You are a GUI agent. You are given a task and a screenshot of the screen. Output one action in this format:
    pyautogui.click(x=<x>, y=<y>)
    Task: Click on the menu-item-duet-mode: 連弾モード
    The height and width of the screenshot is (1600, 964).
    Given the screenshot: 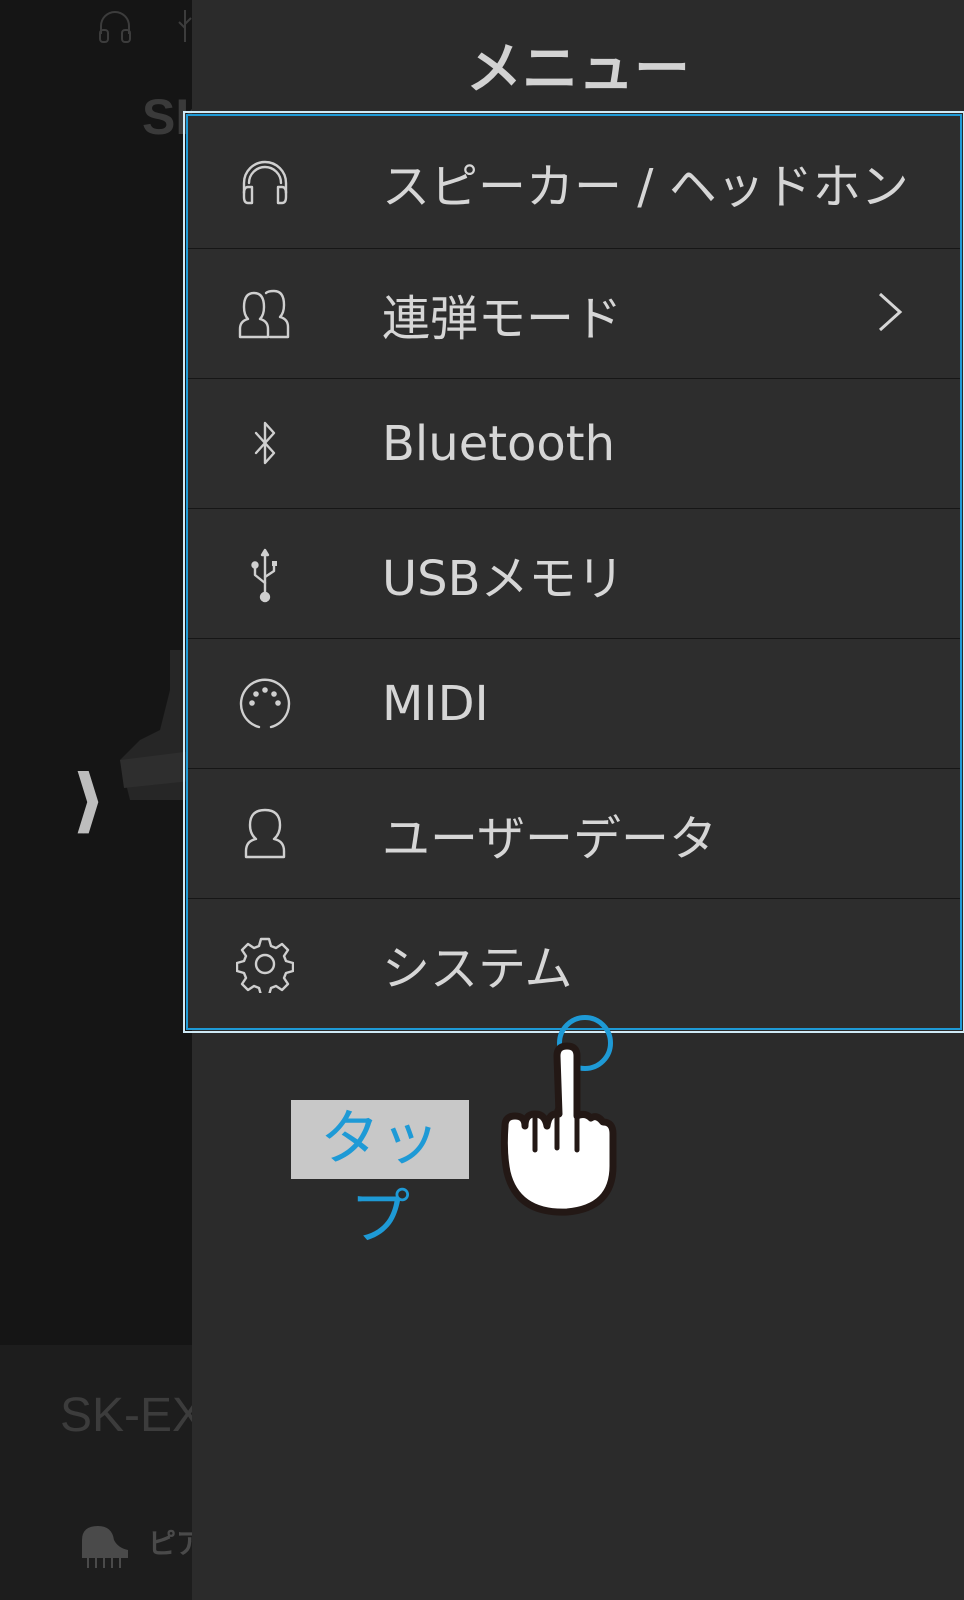 What is the action you would take?
    pyautogui.click(x=574, y=313)
    